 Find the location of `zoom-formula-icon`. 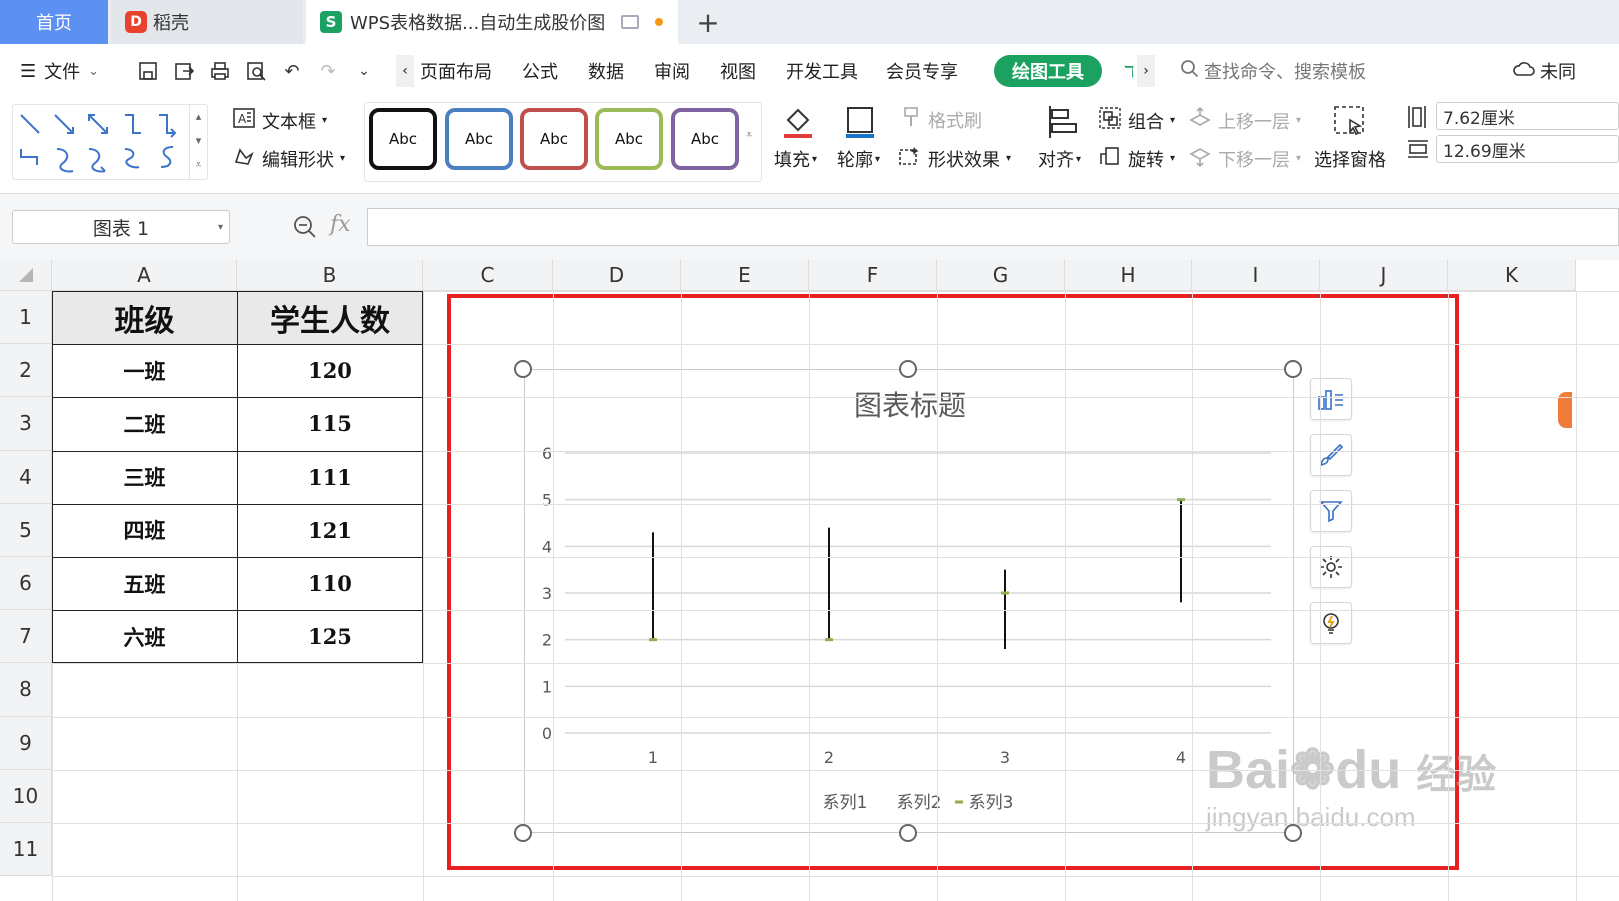

zoom-formula-icon is located at coordinates (305, 229).